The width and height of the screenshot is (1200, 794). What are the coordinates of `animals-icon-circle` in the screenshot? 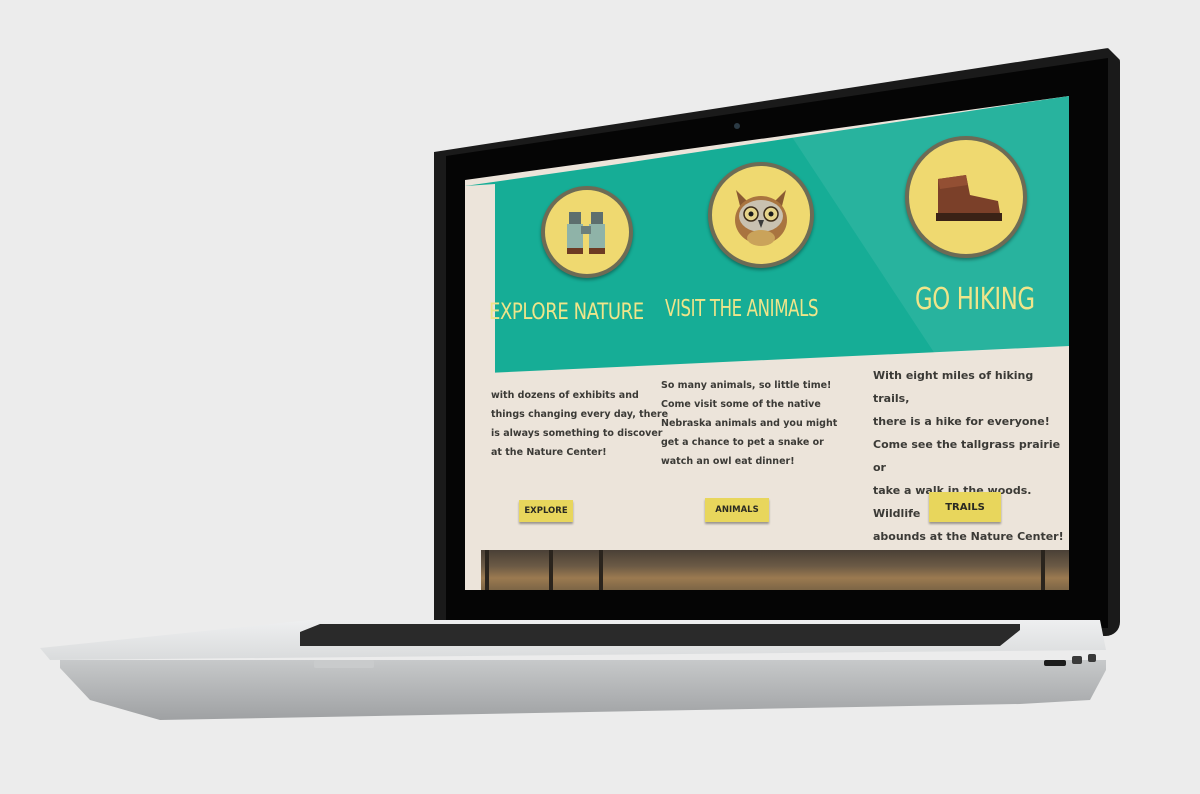 It's located at (761, 215).